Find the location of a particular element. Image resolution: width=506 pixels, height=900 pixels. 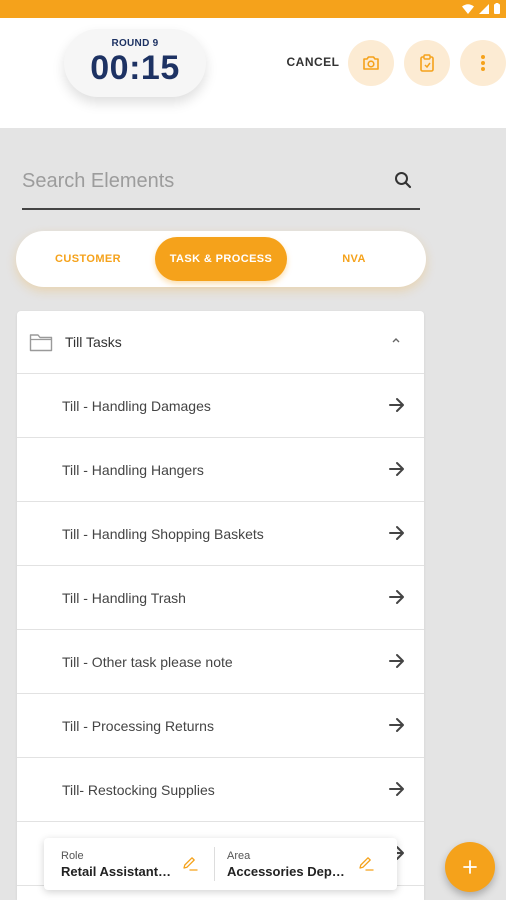

list-item-label: Till - Handling Hangers is located at coordinates (133, 470).